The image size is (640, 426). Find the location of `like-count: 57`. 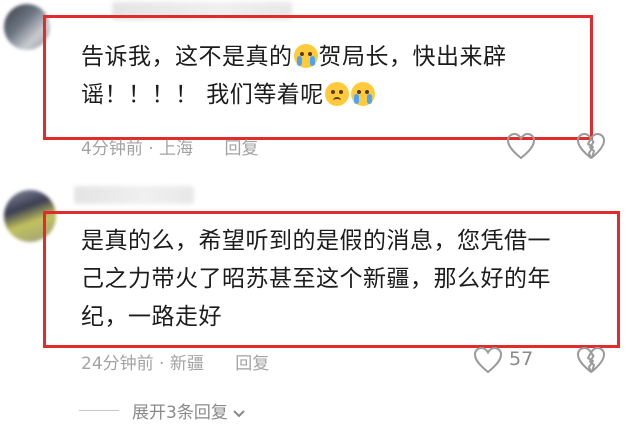

like-count: 57 is located at coordinates (521, 359).